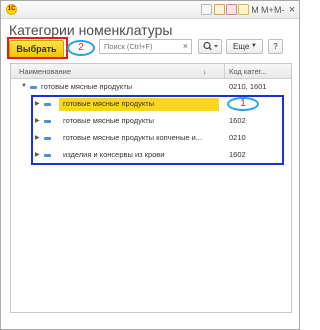  I want to click on more-actions-label: Еще, so click(241, 46).